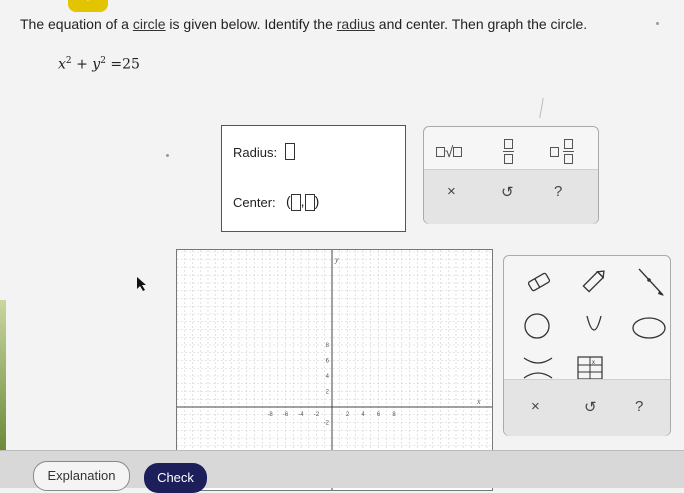 The image size is (684, 493). I want to click on sqrt-button: √, so click(449, 152).